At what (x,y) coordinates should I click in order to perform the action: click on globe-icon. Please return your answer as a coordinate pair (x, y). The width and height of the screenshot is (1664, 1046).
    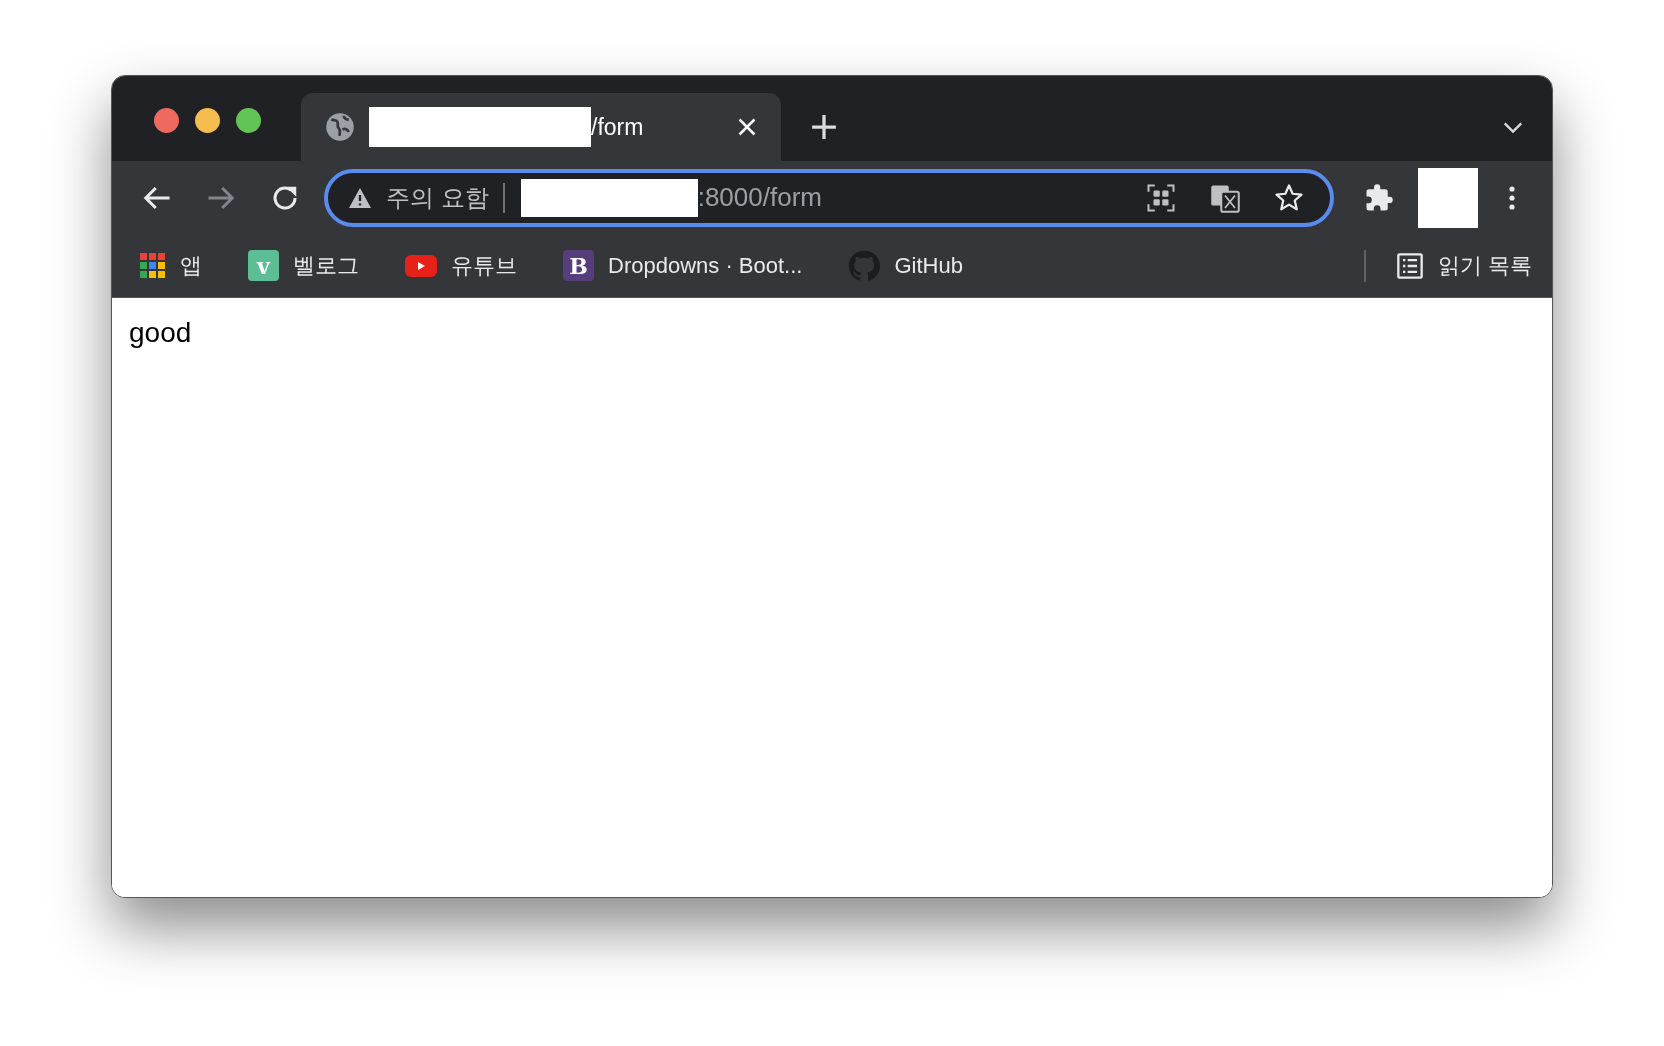
    Looking at the image, I should click on (340, 127).